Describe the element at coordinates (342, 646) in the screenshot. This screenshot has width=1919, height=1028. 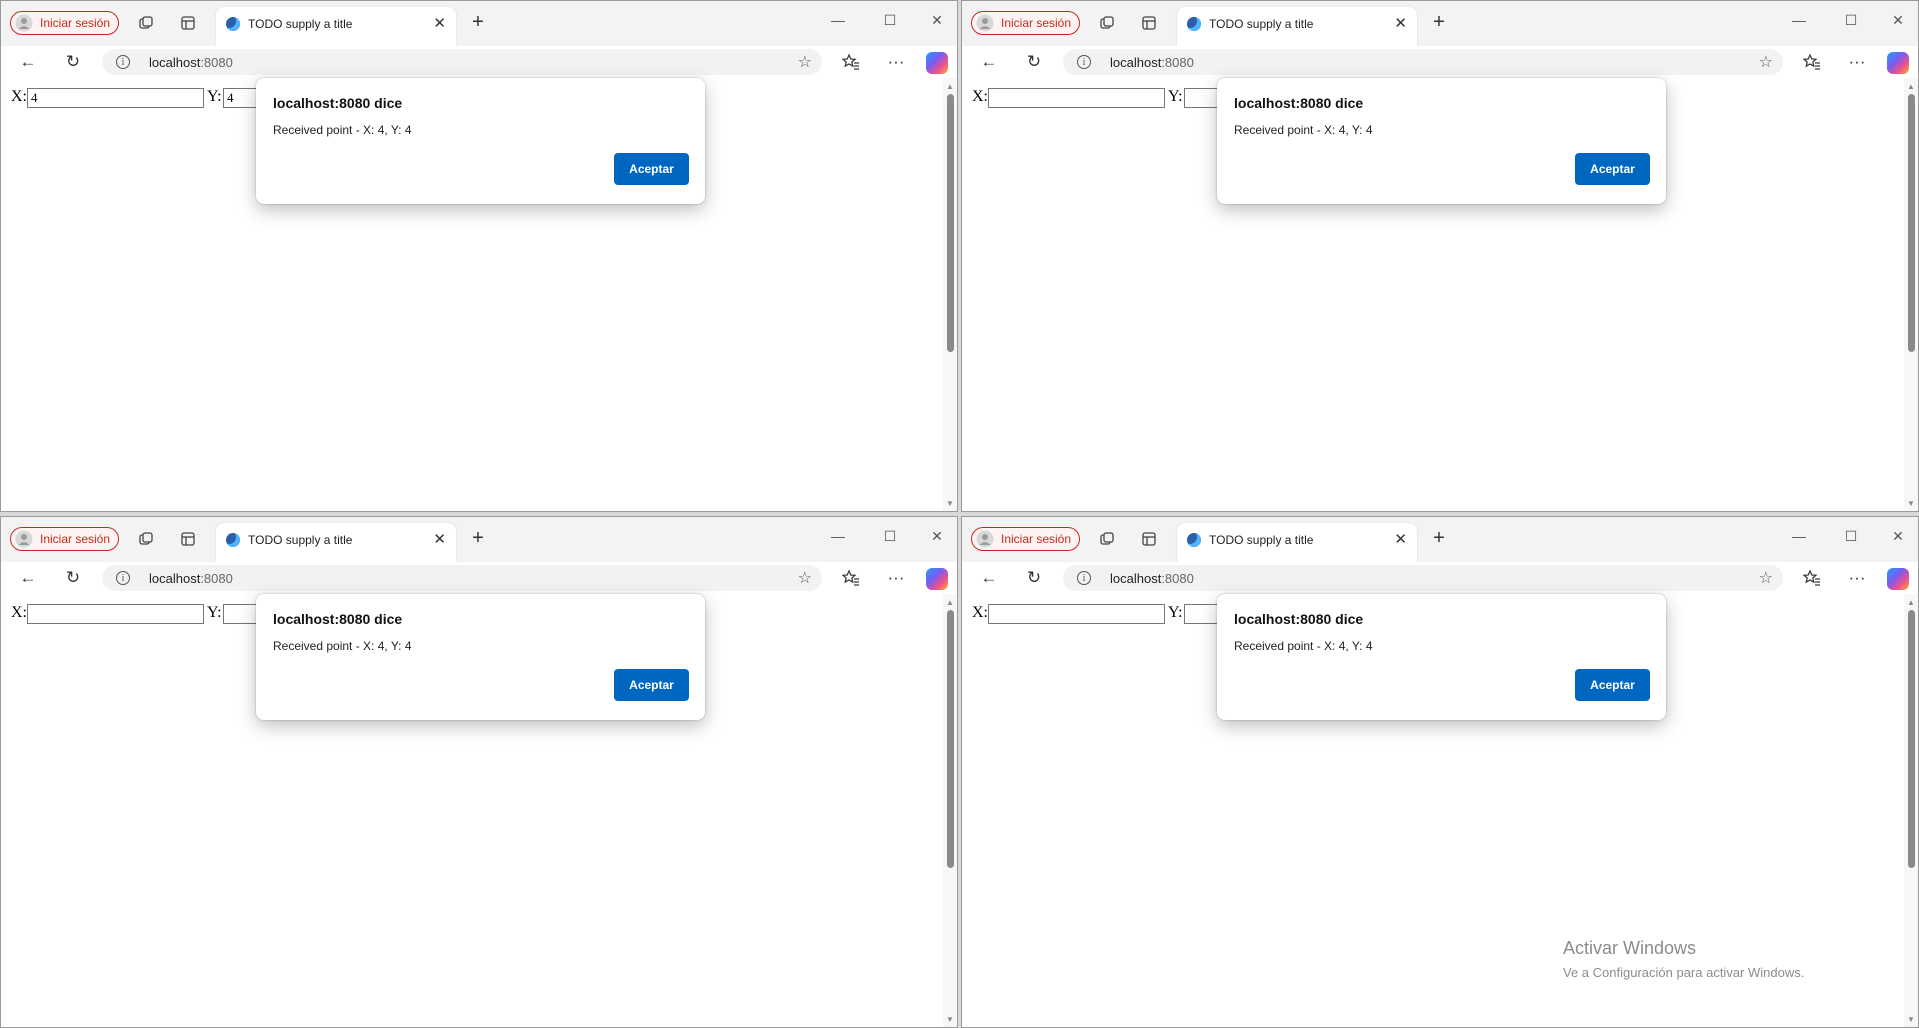
I see `dialog-message: Received point - X: 4, Y: 4` at that location.